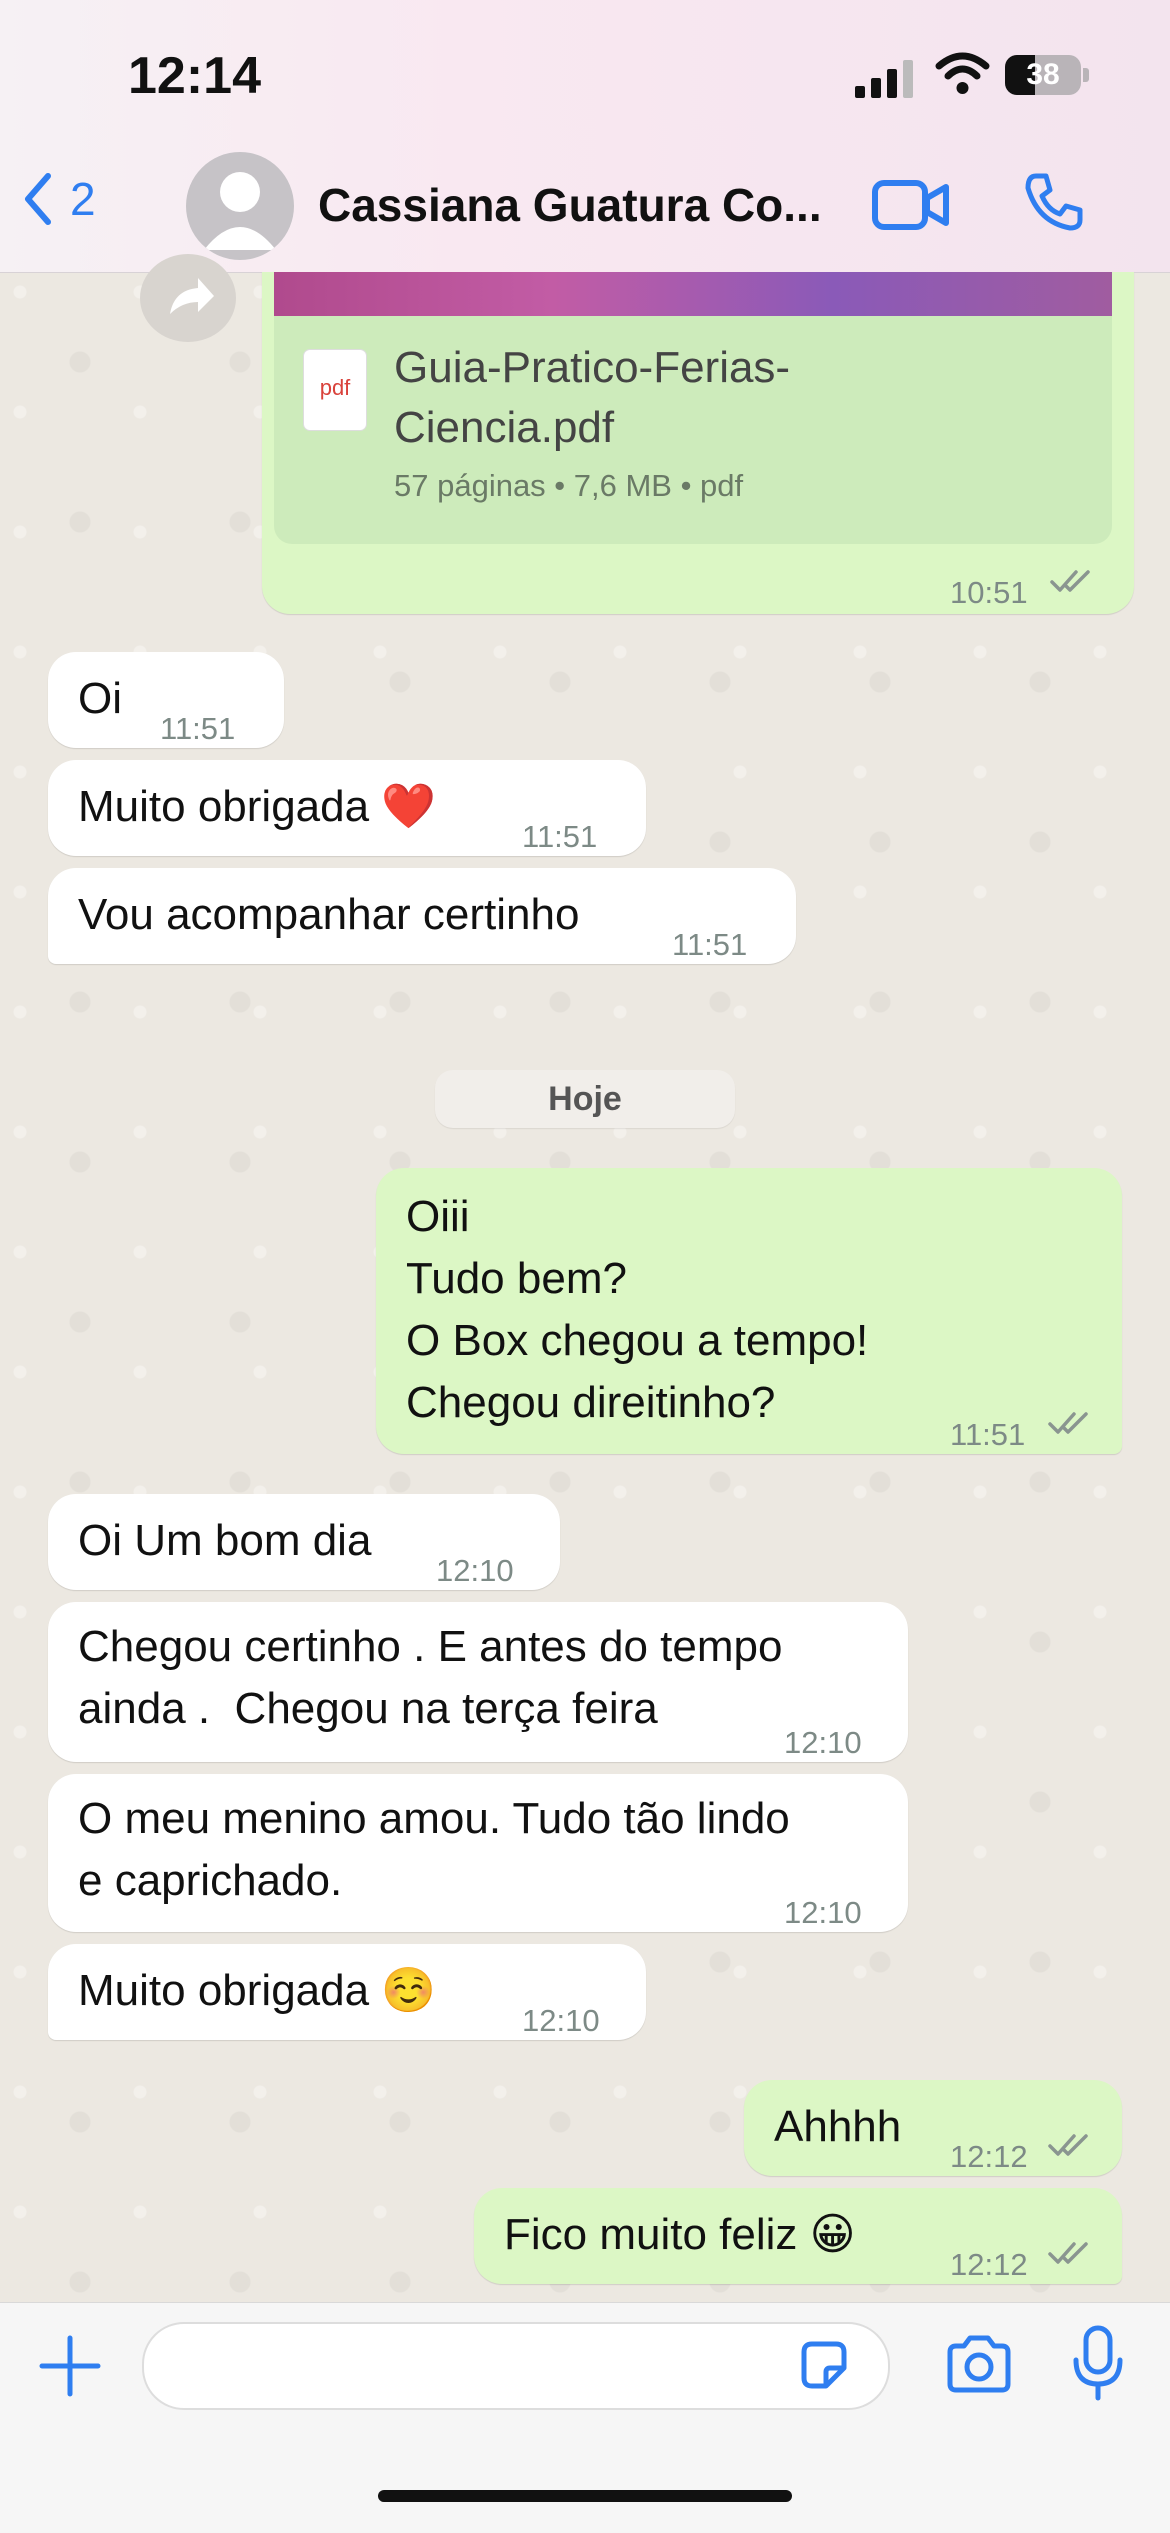 The width and height of the screenshot is (1170, 2533). Describe the element at coordinates (1054, 202) in the screenshot. I see `phone-call-icon` at that location.